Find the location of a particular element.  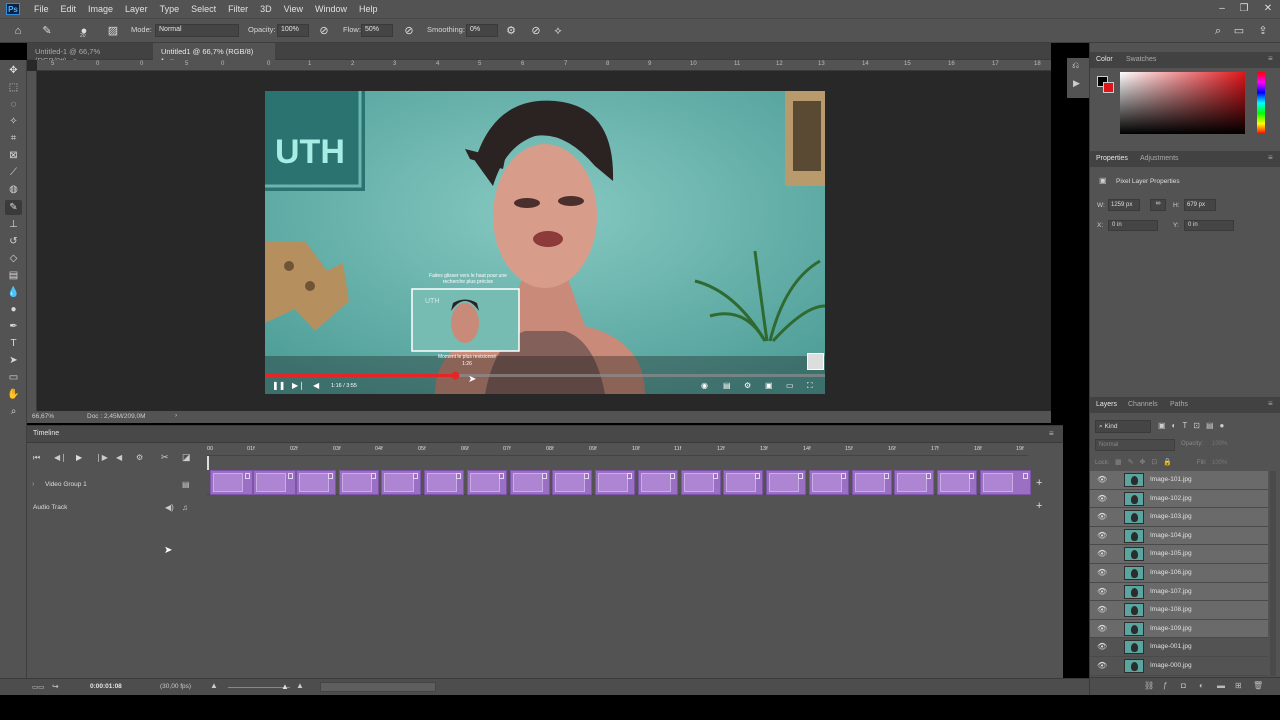

layer-row: 👁 Image-000.jpg is located at coordinates (1179, 666).